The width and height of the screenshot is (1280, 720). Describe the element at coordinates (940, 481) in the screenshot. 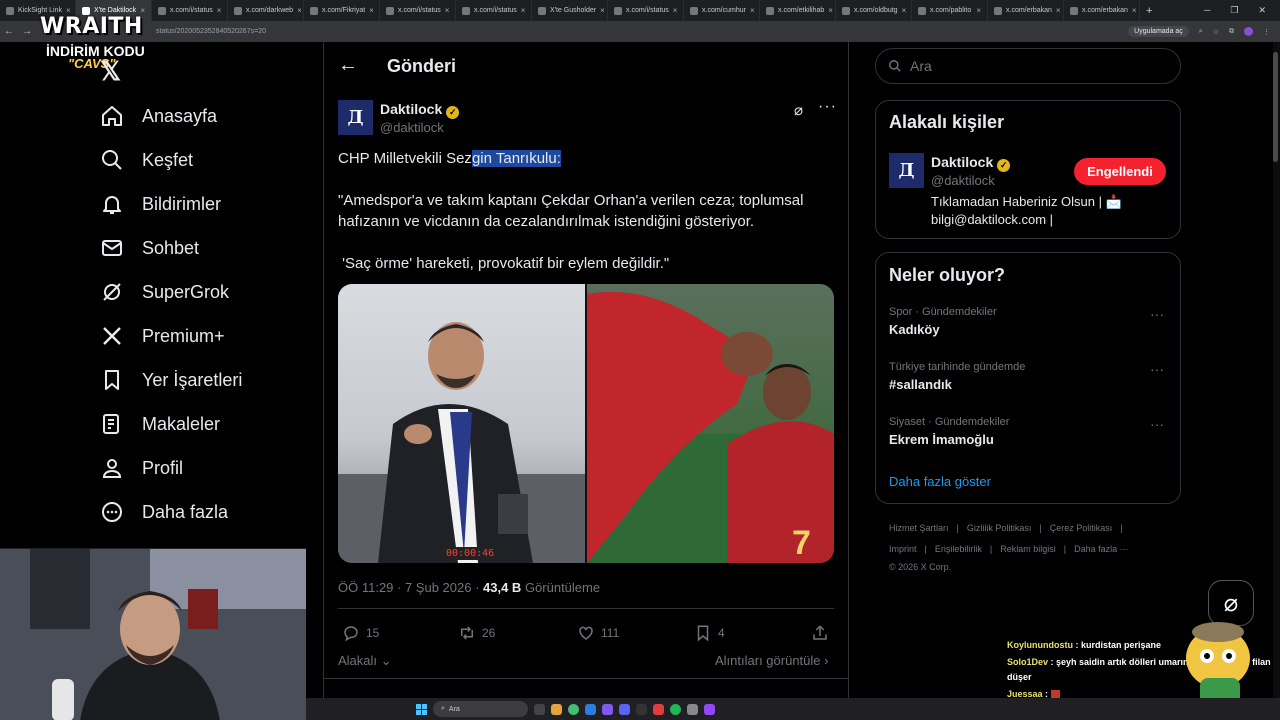

I see `show-more-link: Daha fazla göster` at that location.